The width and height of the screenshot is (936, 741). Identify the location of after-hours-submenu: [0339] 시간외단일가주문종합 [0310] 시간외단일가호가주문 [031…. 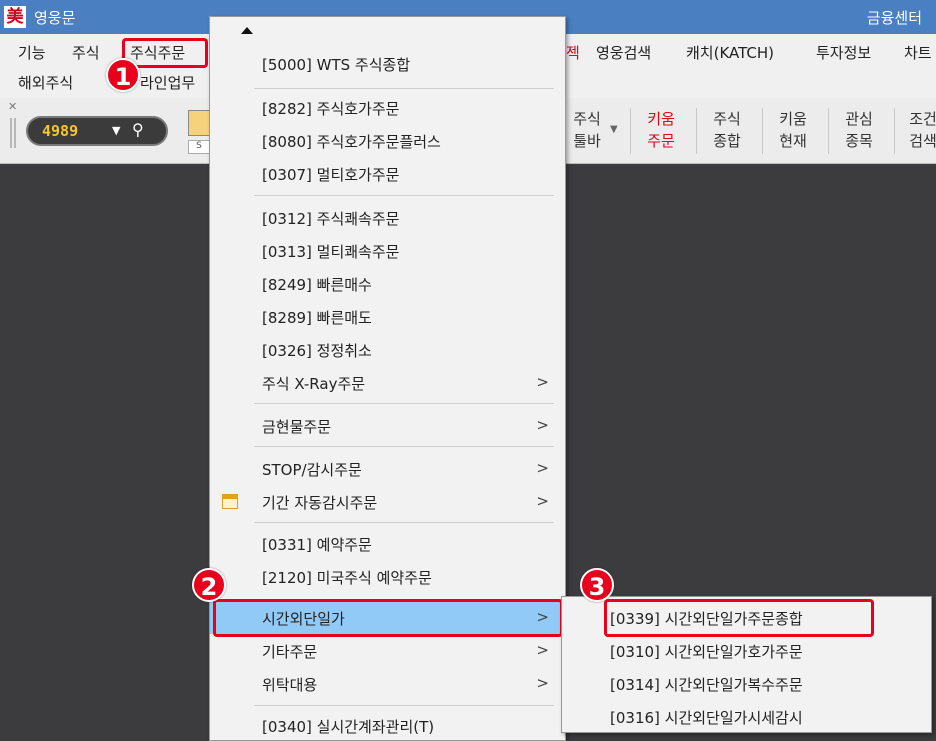
(746, 664).